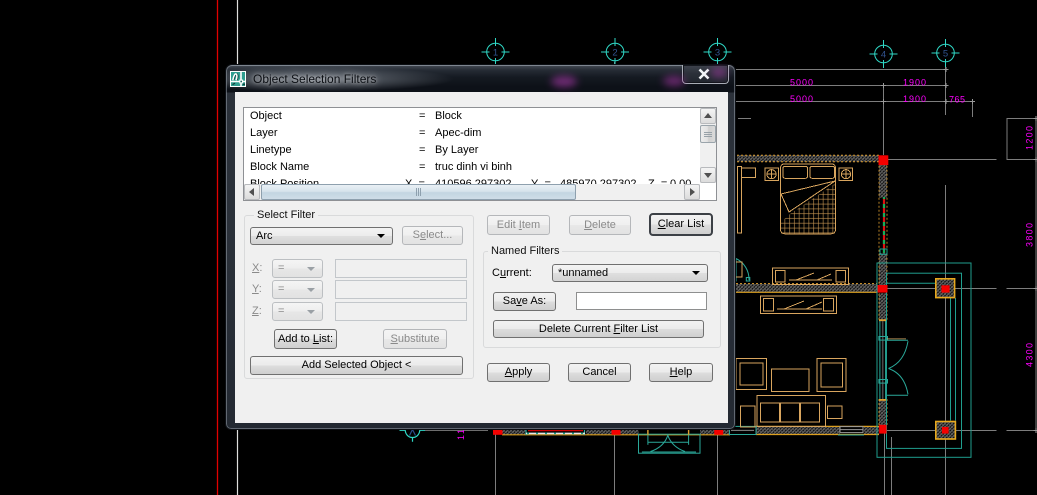 The height and width of the screenshot is (495, 1037). Describe the element at coordinates (1030, 138) in the screenshot. I see `svg-text: 1200` at that location.